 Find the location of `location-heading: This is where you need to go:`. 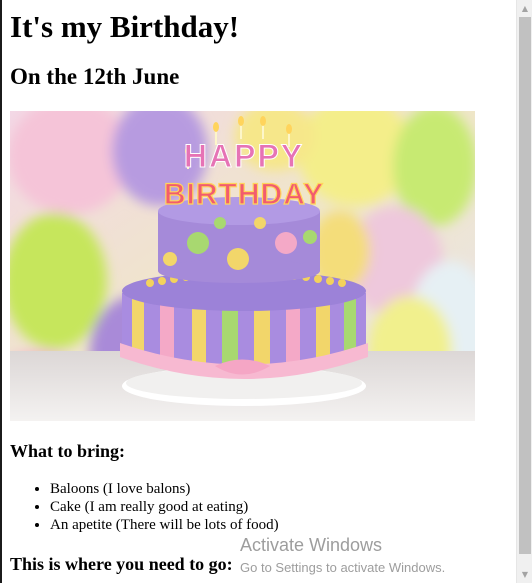

location-heading: This is where you need to go: is located at coordinates (121, 564).